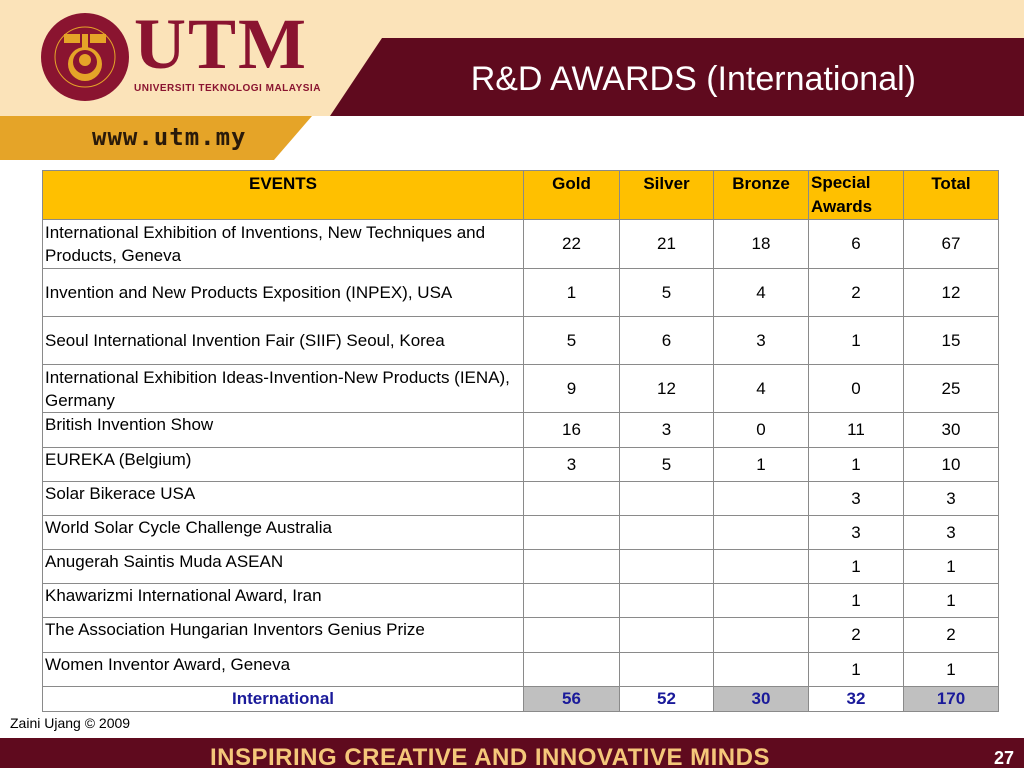  Describe the element at coordinates (666, 699) in the screenshot. I see `total-cell: 52` at that location.